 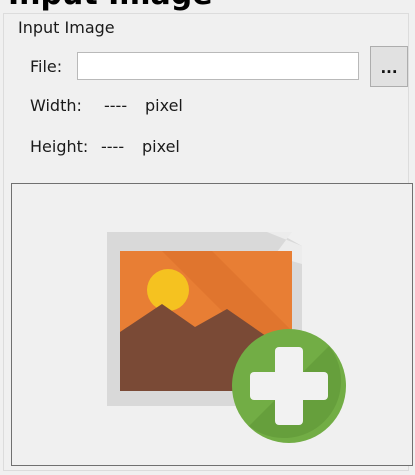 What do you see at coordinates (168, 290) in the screenshot?
I see `sun-shape` at bounding box center [168, 290].